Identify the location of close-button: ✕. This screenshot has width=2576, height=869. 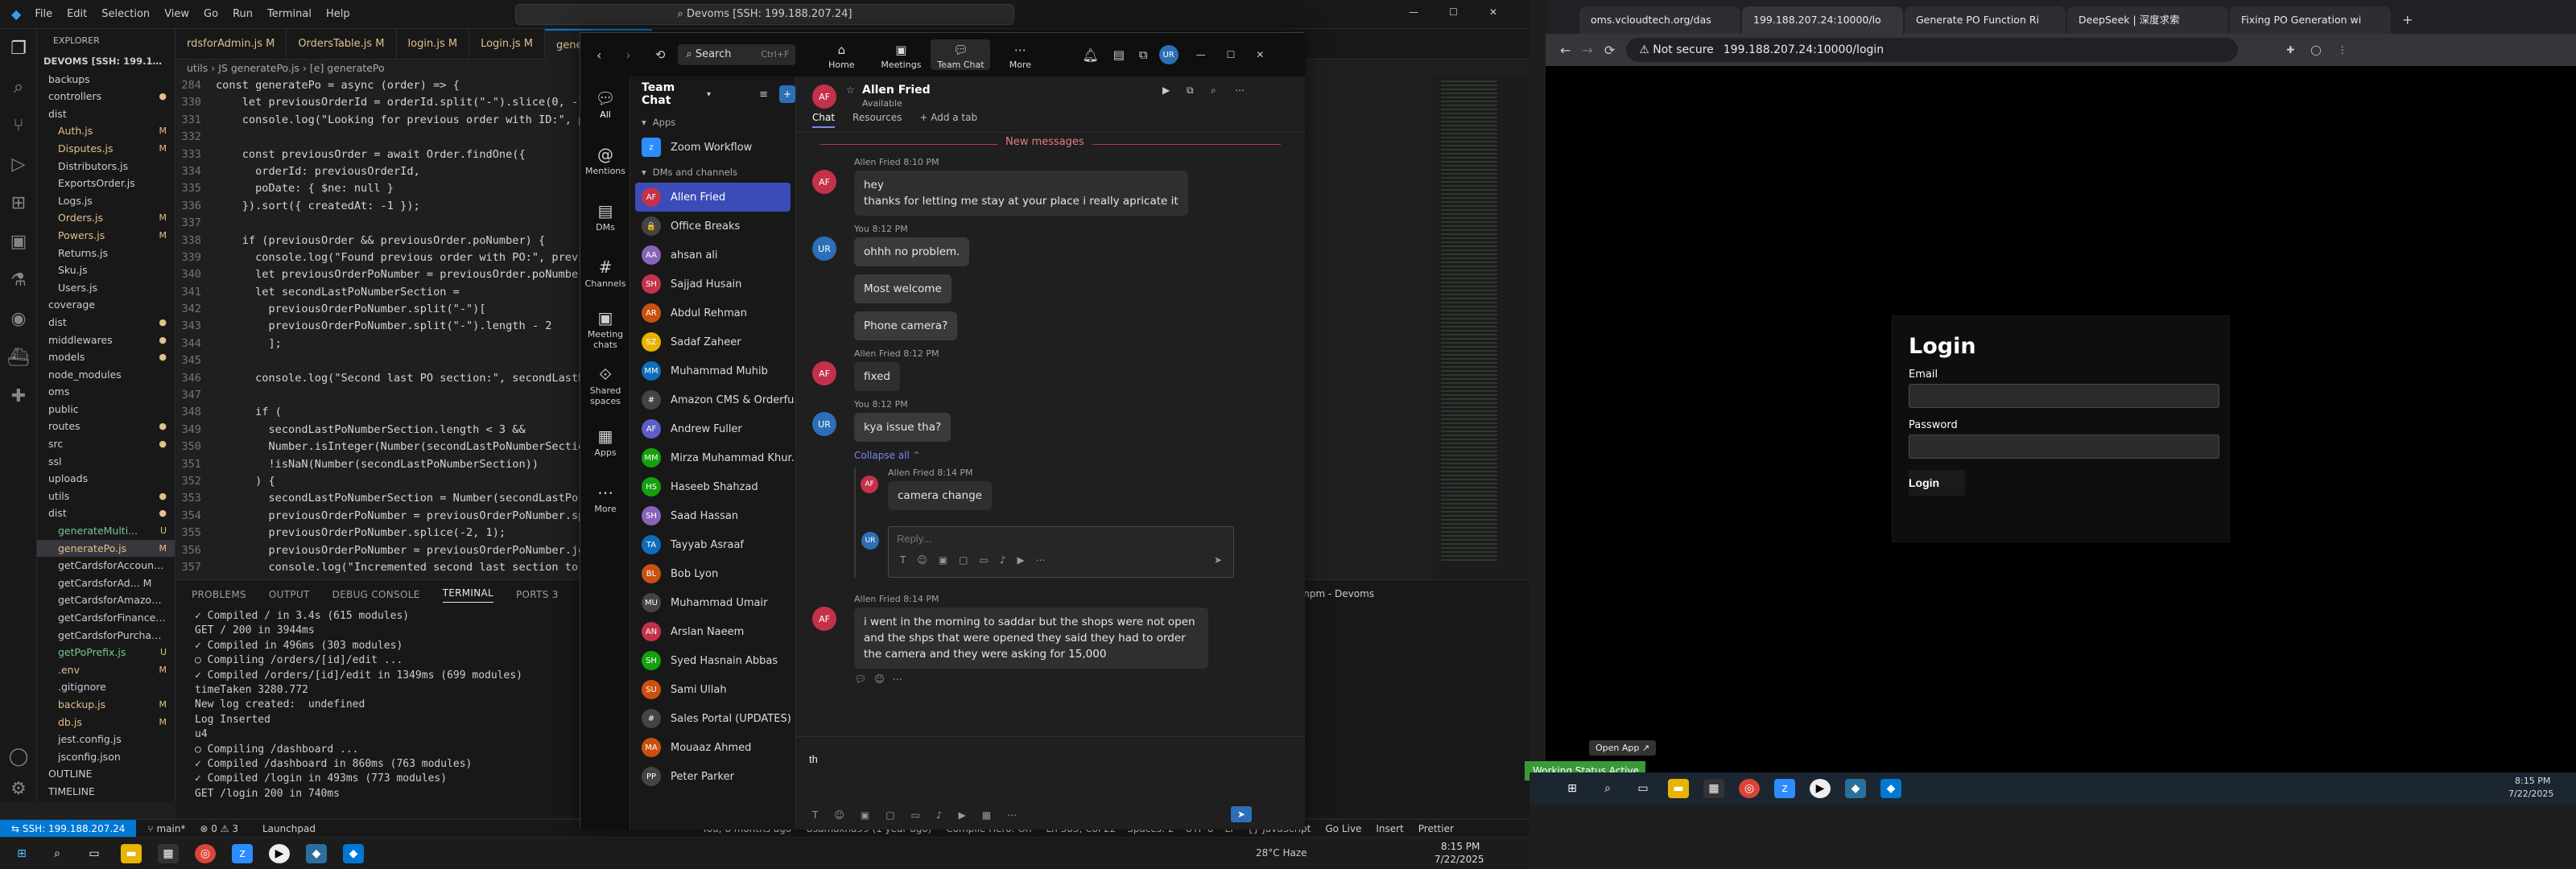
(1493, 12).